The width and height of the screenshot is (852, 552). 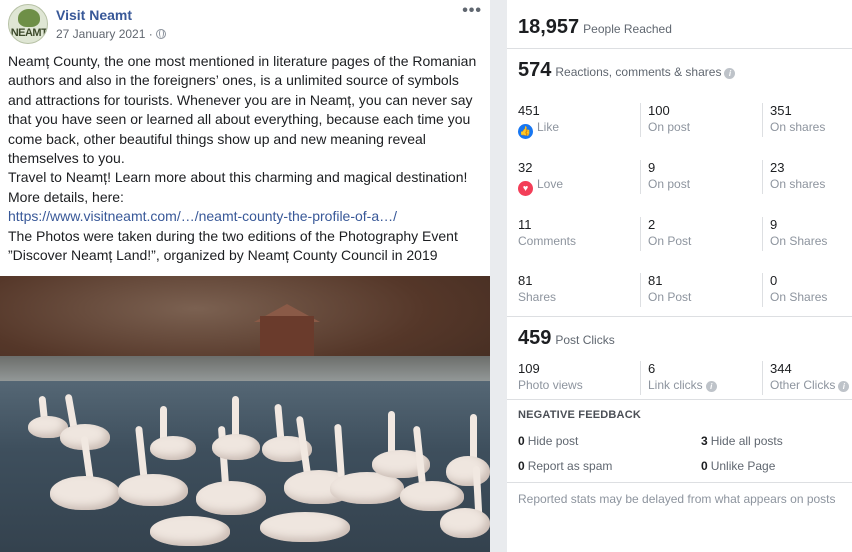 I want to click on loves-total: 32, so click(x=525, y=167).